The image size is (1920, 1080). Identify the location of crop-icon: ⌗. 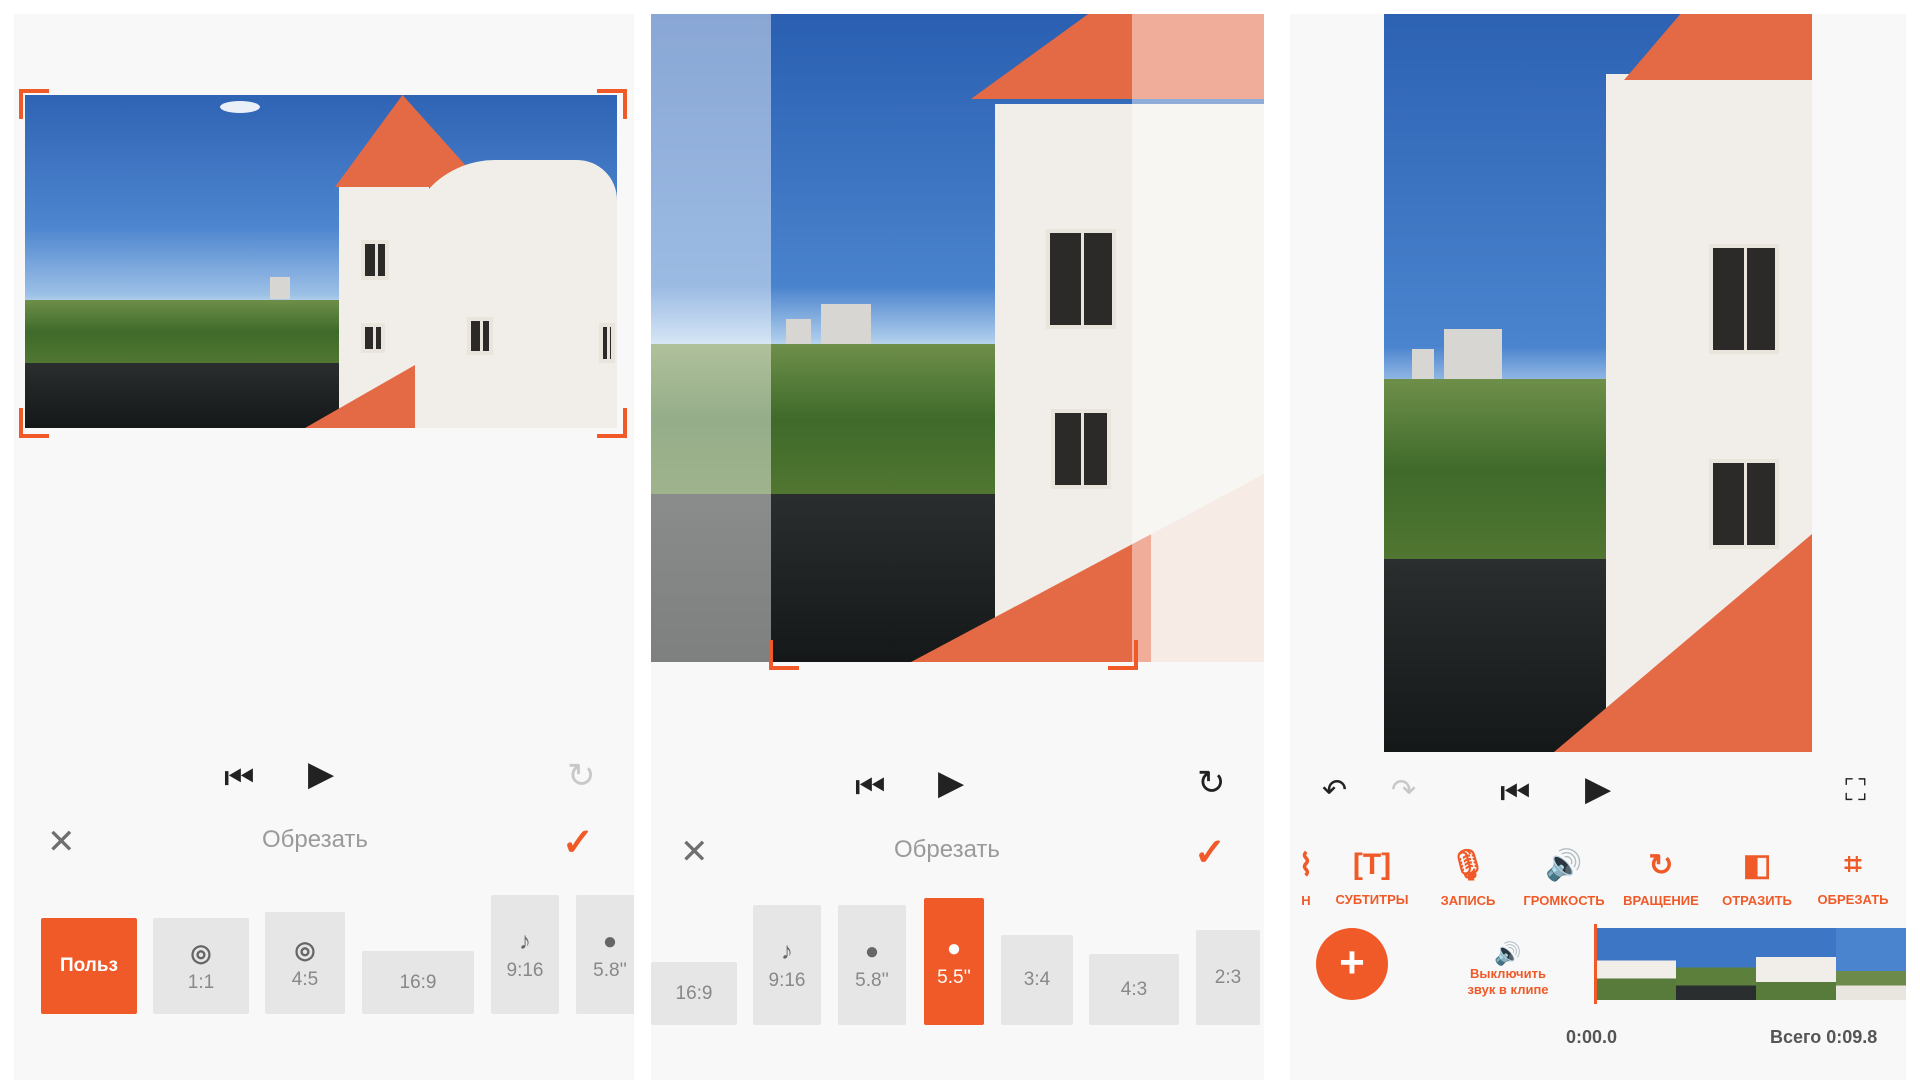
(1853, 864).